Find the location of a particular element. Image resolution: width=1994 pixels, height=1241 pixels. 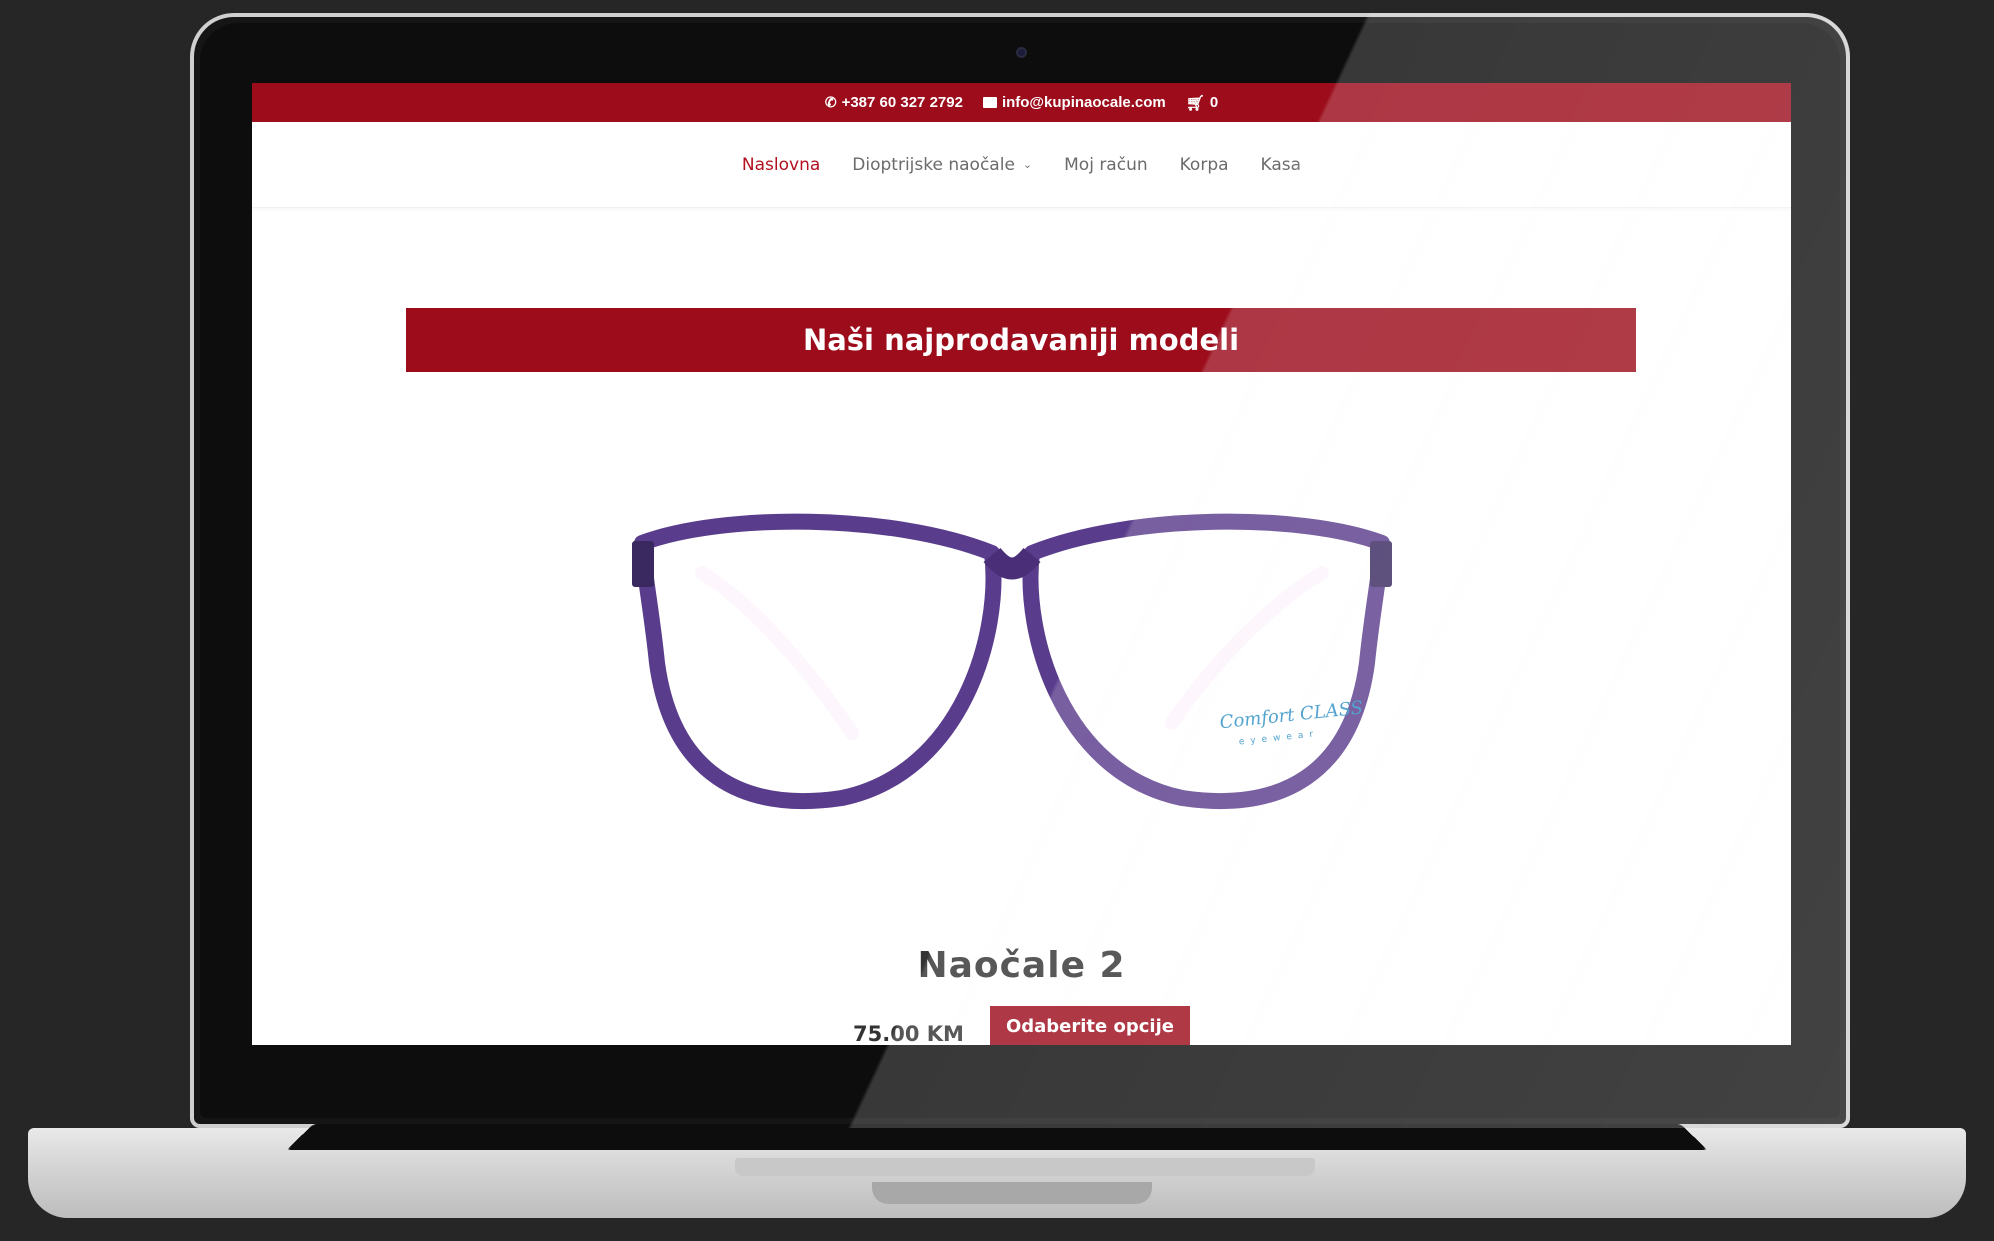

nav-item-label: Moj račun is located at coordinates (1106, 164).